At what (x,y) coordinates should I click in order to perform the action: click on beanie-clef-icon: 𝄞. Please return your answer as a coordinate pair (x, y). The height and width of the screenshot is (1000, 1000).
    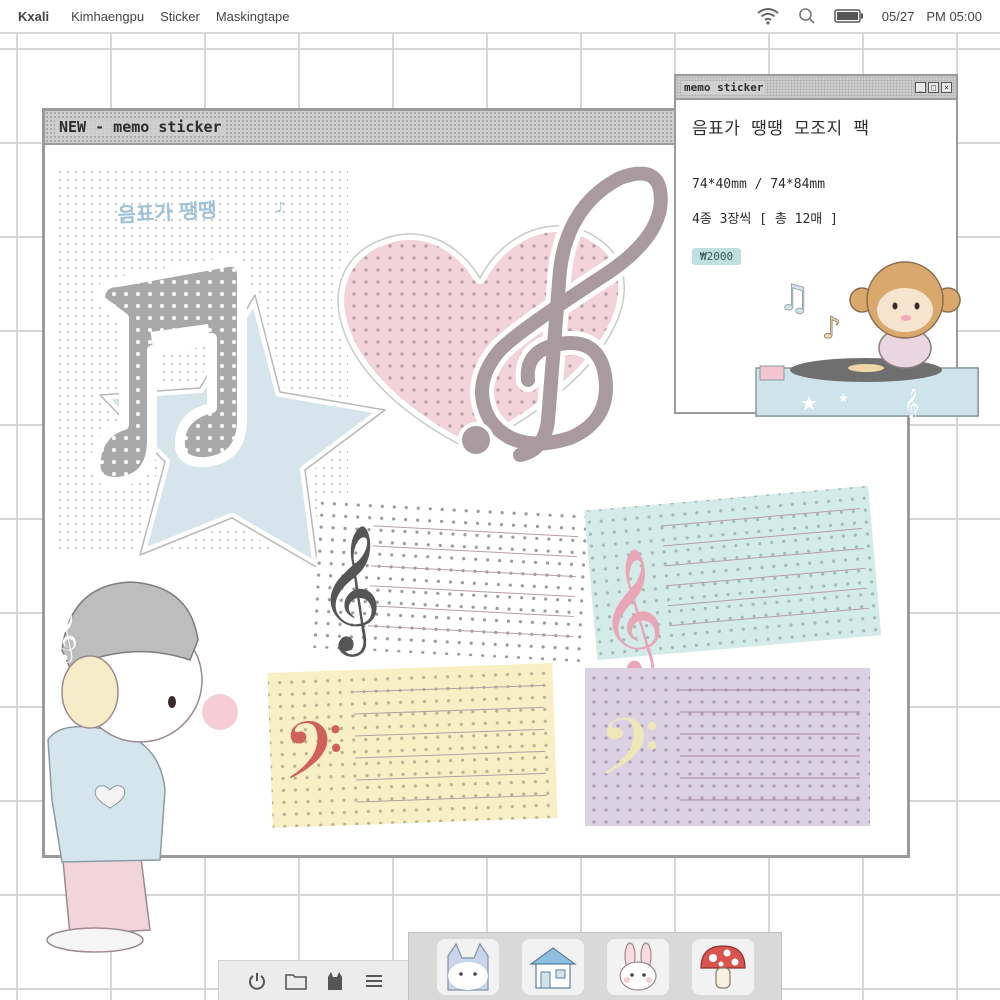
    Looking at the image, I should click on (65, 636).